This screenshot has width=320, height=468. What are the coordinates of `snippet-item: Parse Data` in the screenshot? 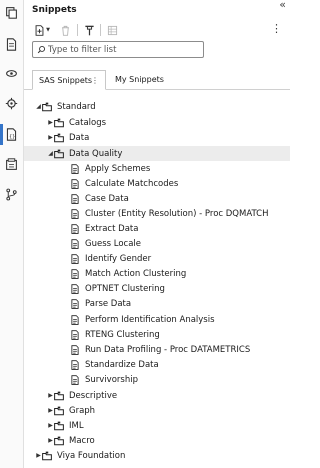 It's located at (157, 304).